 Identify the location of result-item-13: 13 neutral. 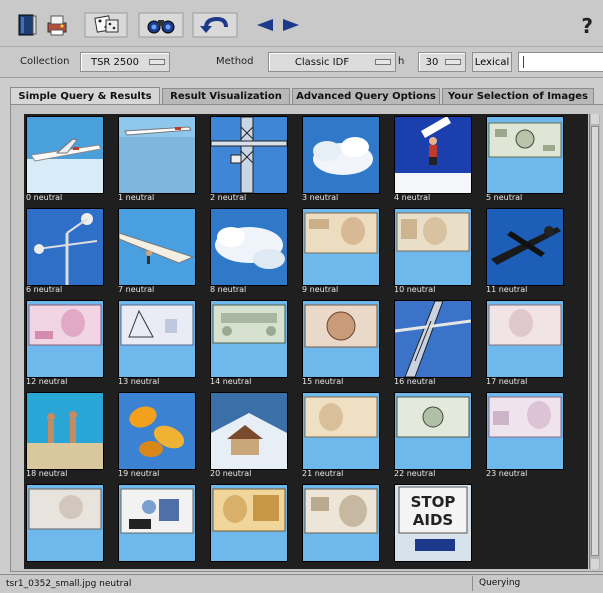
(160, 342).